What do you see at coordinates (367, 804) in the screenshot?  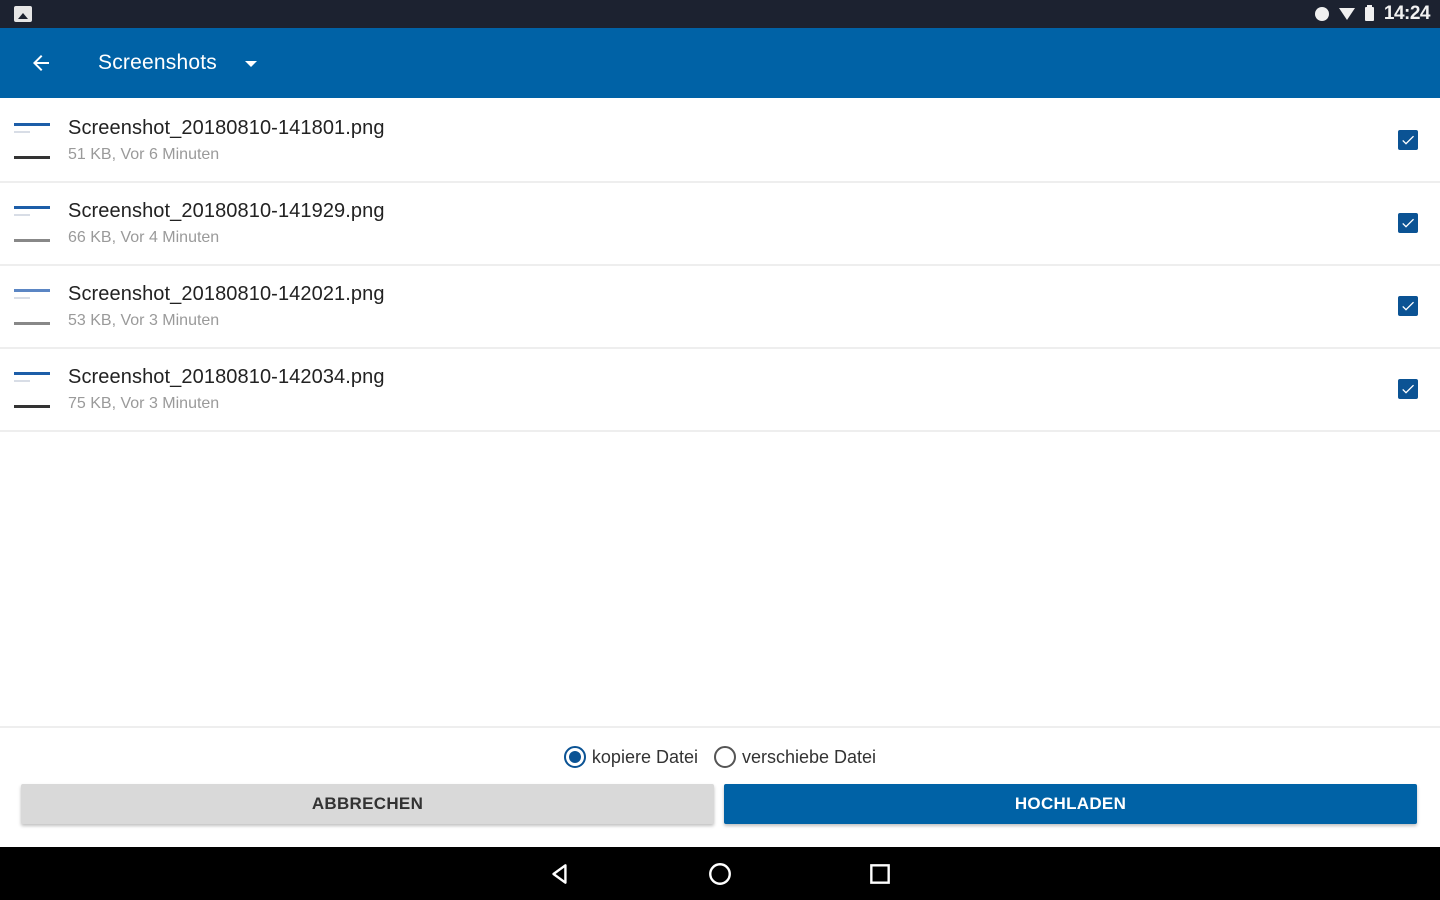 I see `cancel-button: ABBRECHEN` at bounding box center [367, 804].